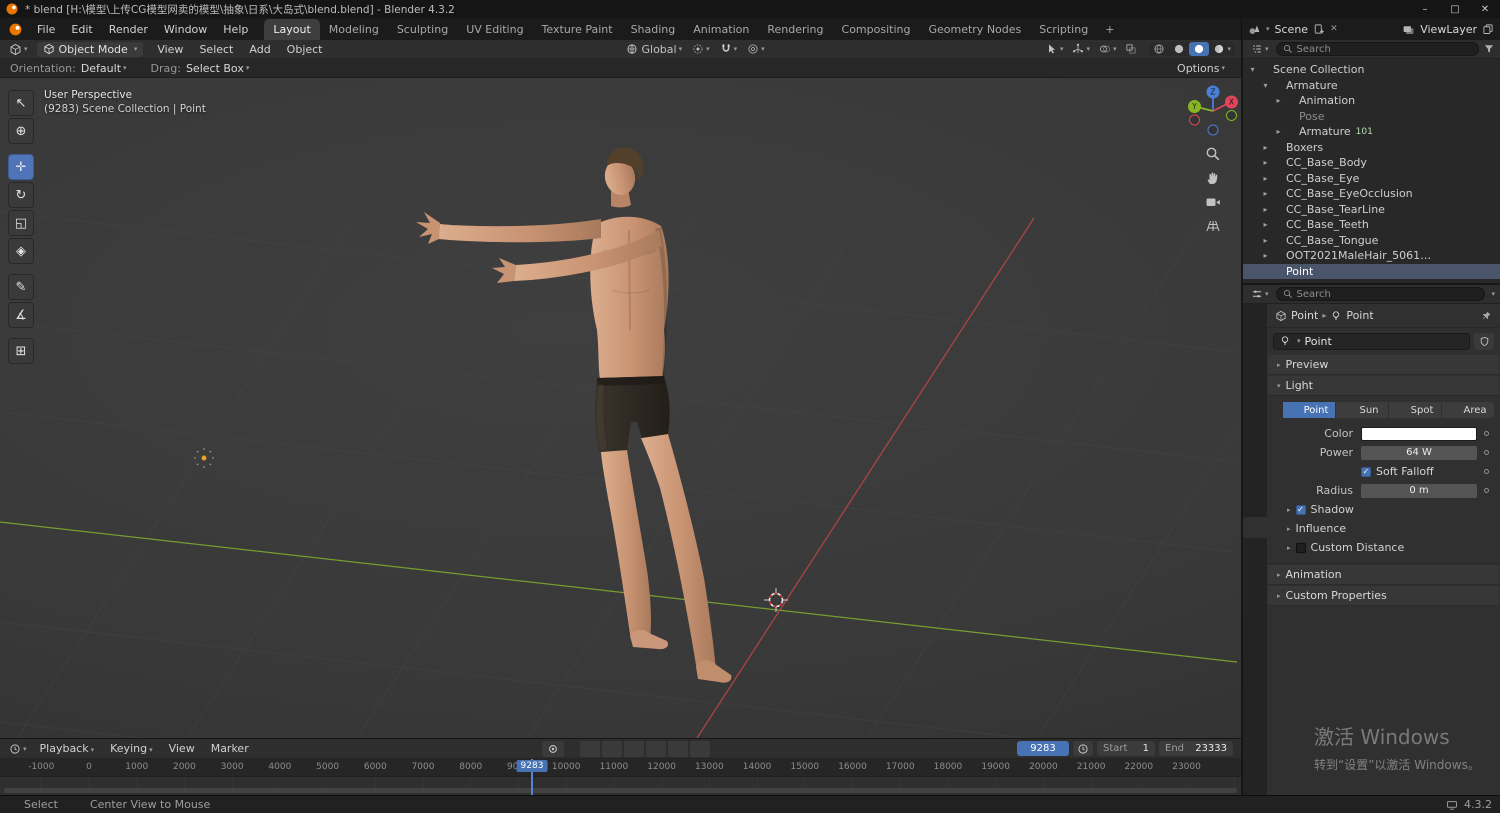 Image resolution: width=1500 pixels, height=813 pixels. Describe the element at coordinates (1055, 49) in the screenshot. I see `selectability-dropdown: ▾` at that location.